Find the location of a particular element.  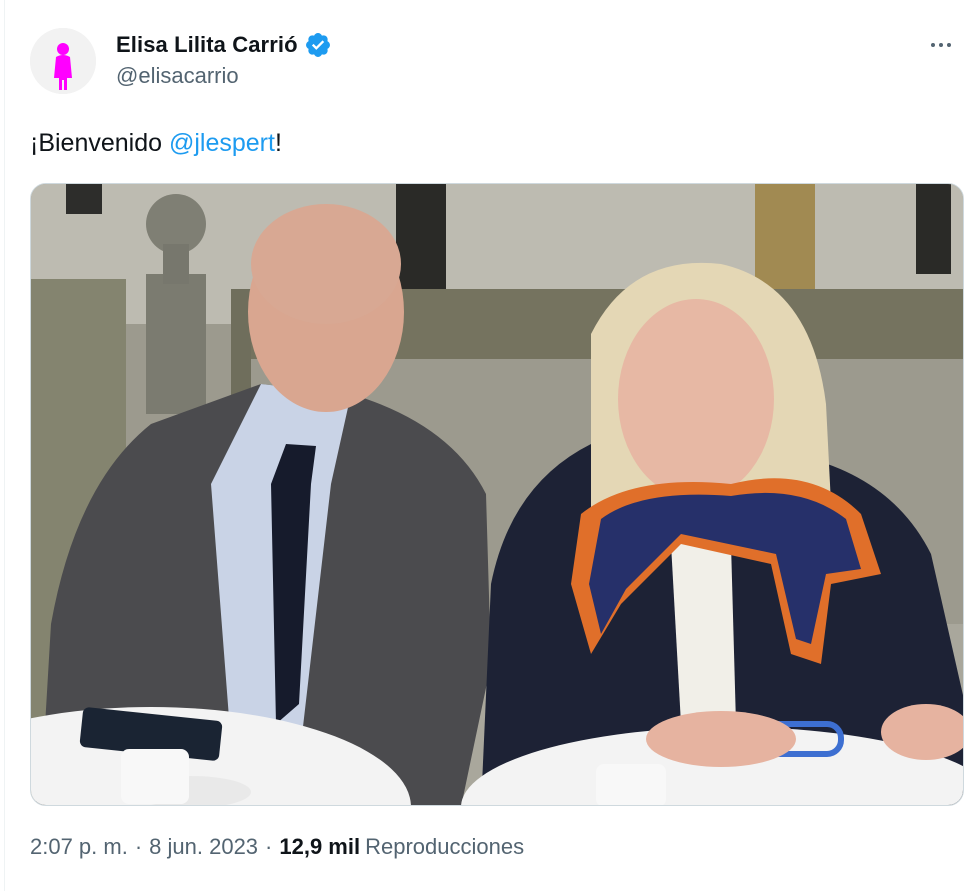

verified-badge-icon is located at coordinates (318, 45).